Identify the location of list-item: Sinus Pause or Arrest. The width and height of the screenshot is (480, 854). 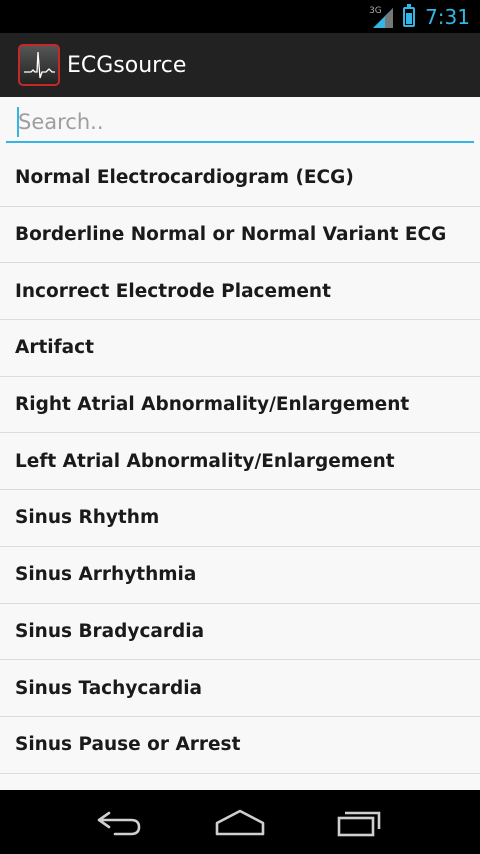
(240, 745).